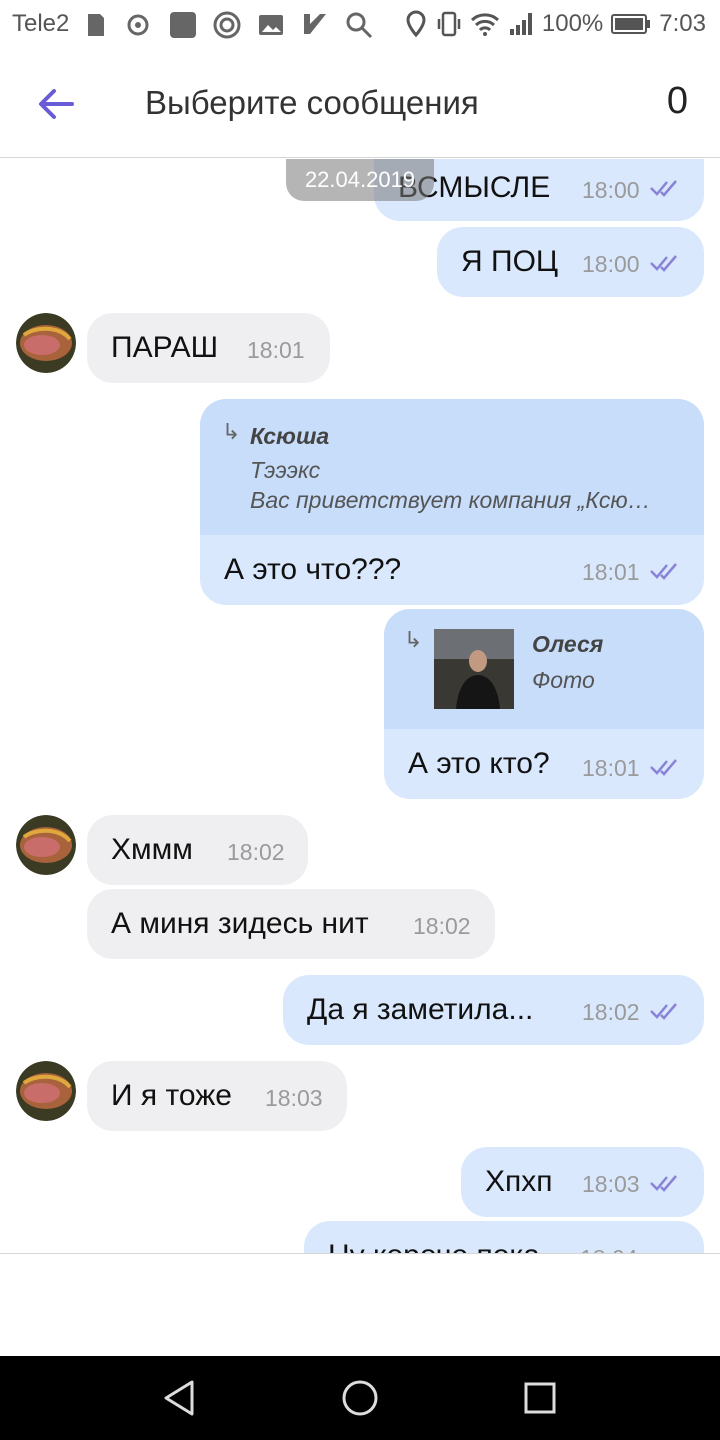 Image resolution: width=720 pixels, height=1440 pixels. What do you see at coordinates (520, 24) in the screenshot?
I see `signal-icon` at bounding box center [520, 24].